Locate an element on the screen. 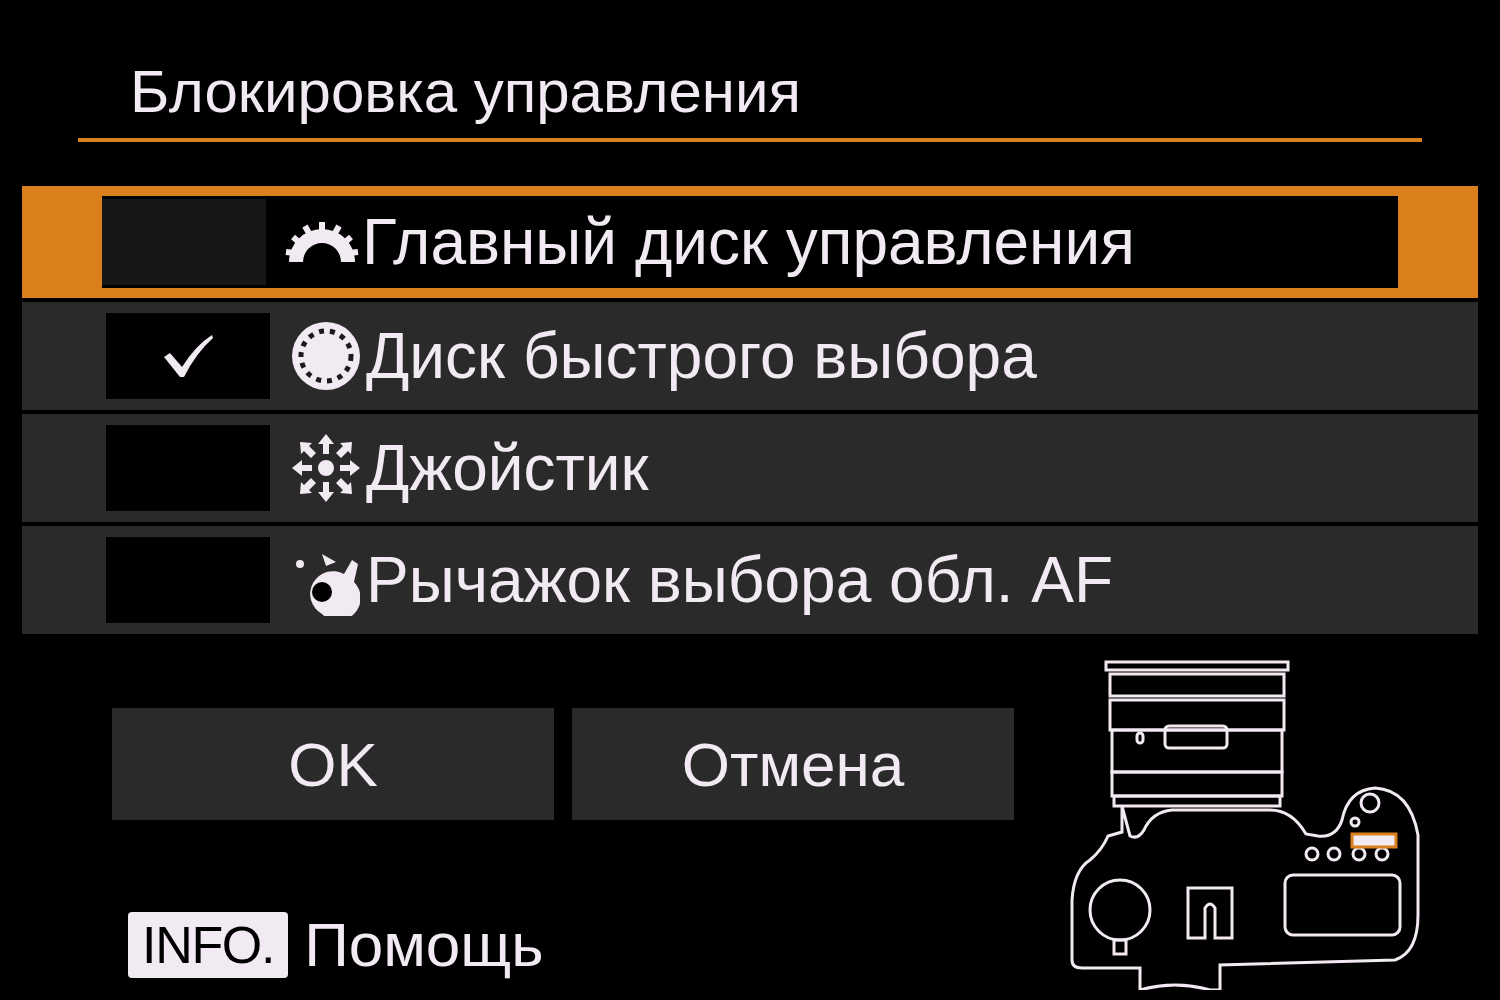 The height and width of the screenshot is (1000, 1500). option-label: Джойстик is located at coordinates (507, 468).